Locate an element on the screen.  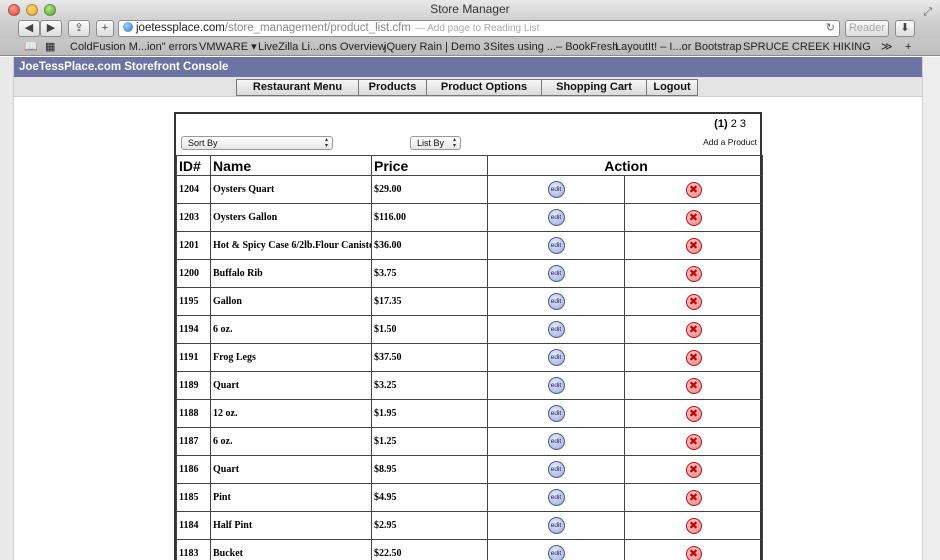
sort-by-select: Sort By is located at coordinates (257, 143).